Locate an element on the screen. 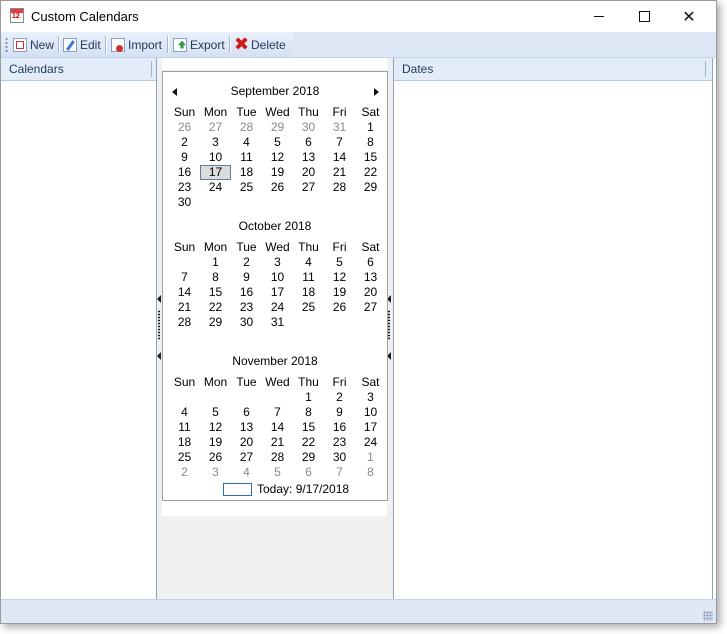 The height and width of the screenshot is (634, 727). edit-button: Edit is located at coordinates (82, 44).